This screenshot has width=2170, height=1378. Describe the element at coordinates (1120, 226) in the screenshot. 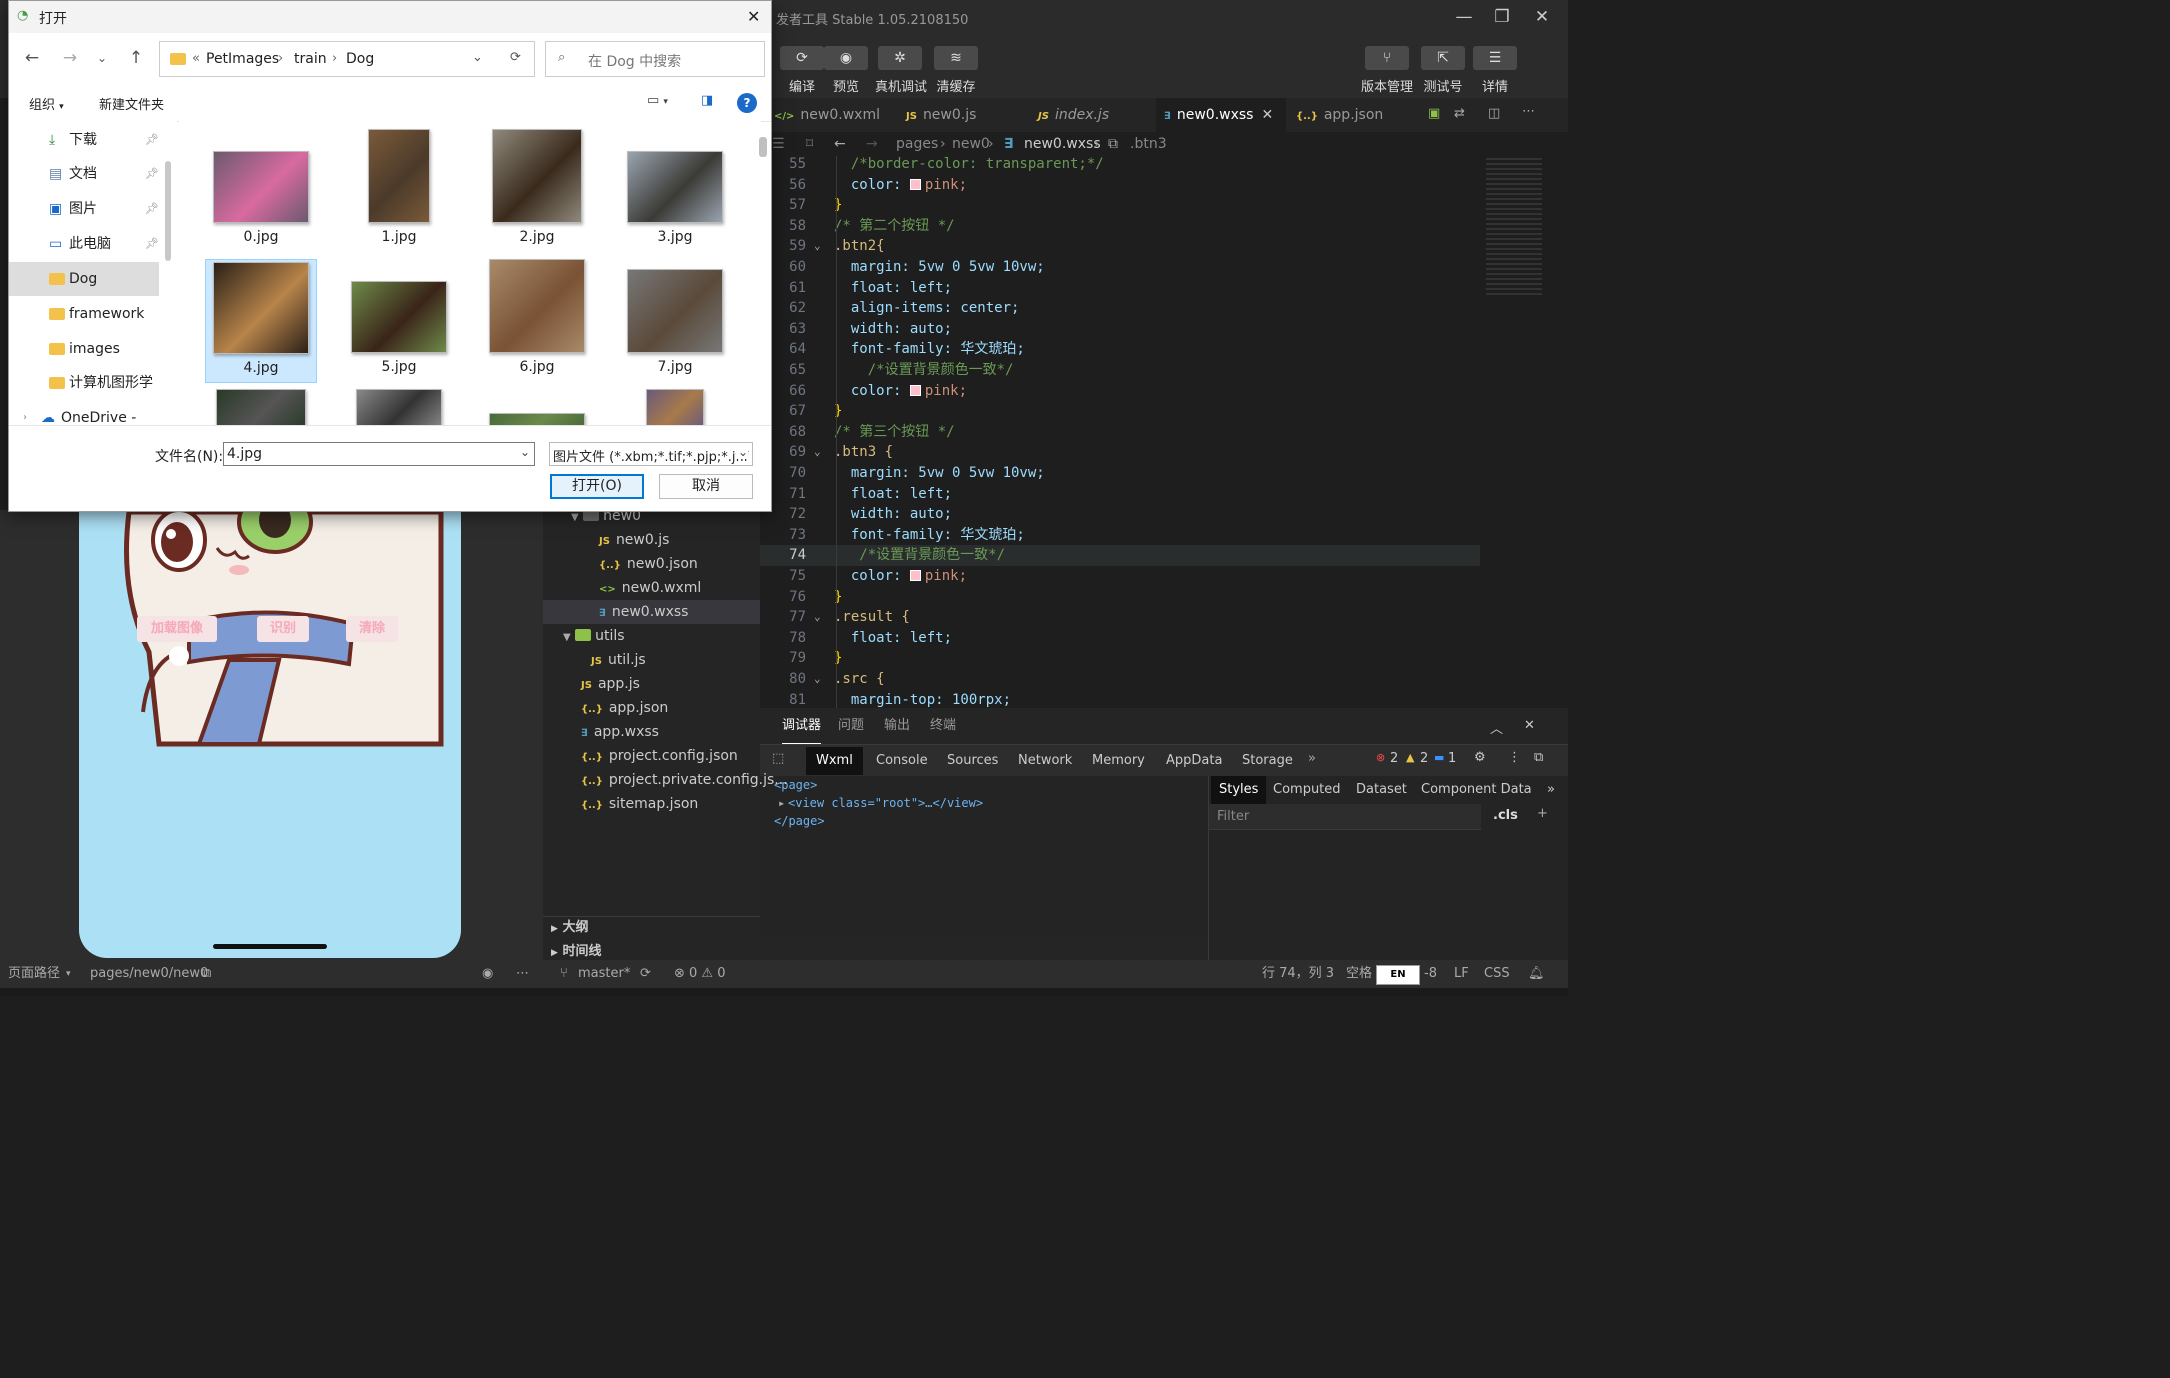

I see `code-line: 58/* 第二个按钮 */` at that location.